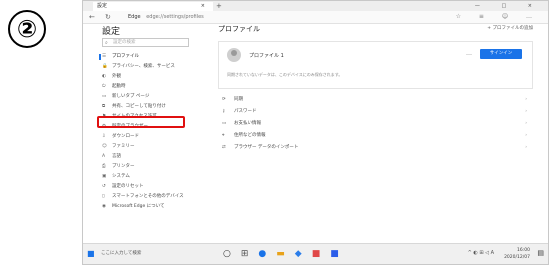 This screenshot has width=549, height=265. I want to click on sidebar-item-profiles: ☰ プロファイル, so click(150, 57).